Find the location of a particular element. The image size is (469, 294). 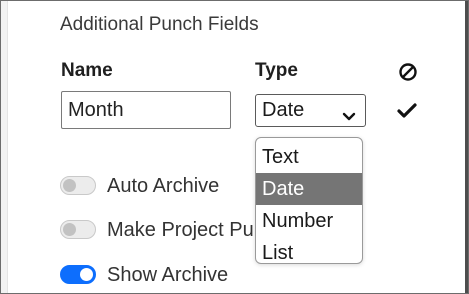

field-name-input: Month is located at coordinates (146, 110).